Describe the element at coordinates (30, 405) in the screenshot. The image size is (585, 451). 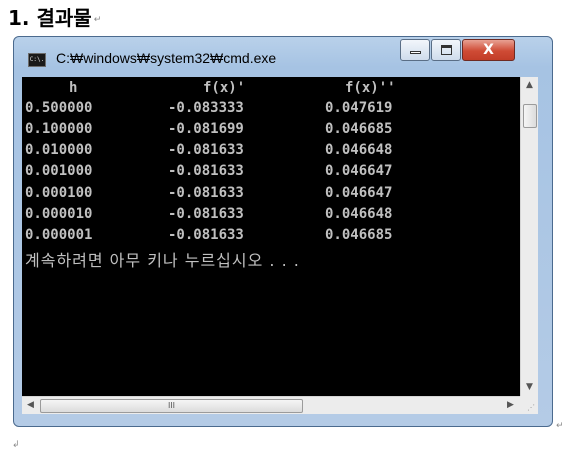
I see `scroll-left-arrow-icon: ◀` at that location.